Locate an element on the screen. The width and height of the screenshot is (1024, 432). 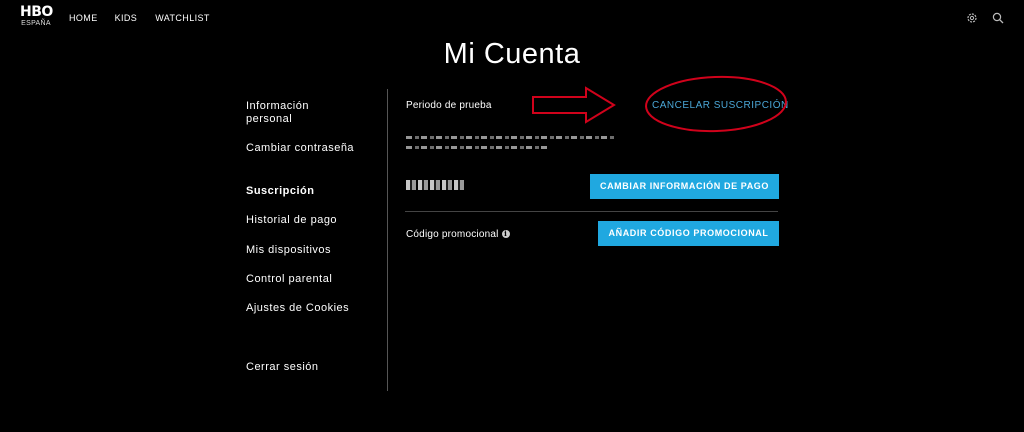
annotation-overlay is located at coordinates (659, 104).